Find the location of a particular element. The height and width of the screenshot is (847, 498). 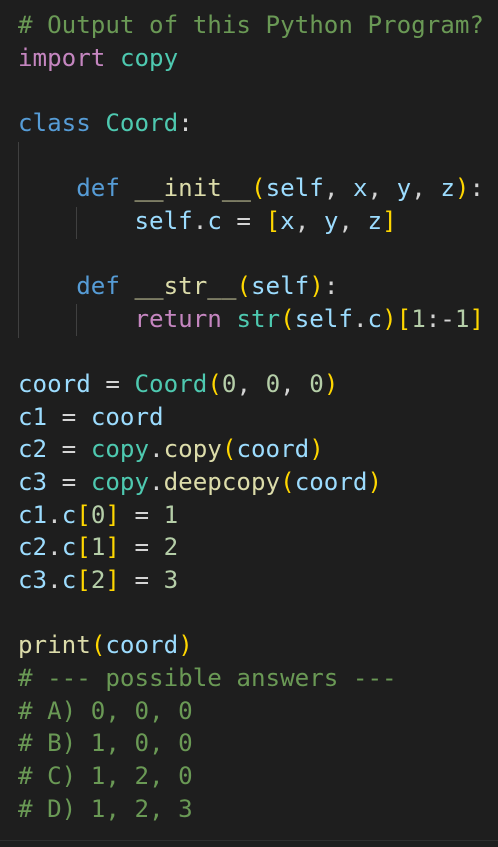

code-line: c1.c[0] = 1 is located at coordinates (98, 515).